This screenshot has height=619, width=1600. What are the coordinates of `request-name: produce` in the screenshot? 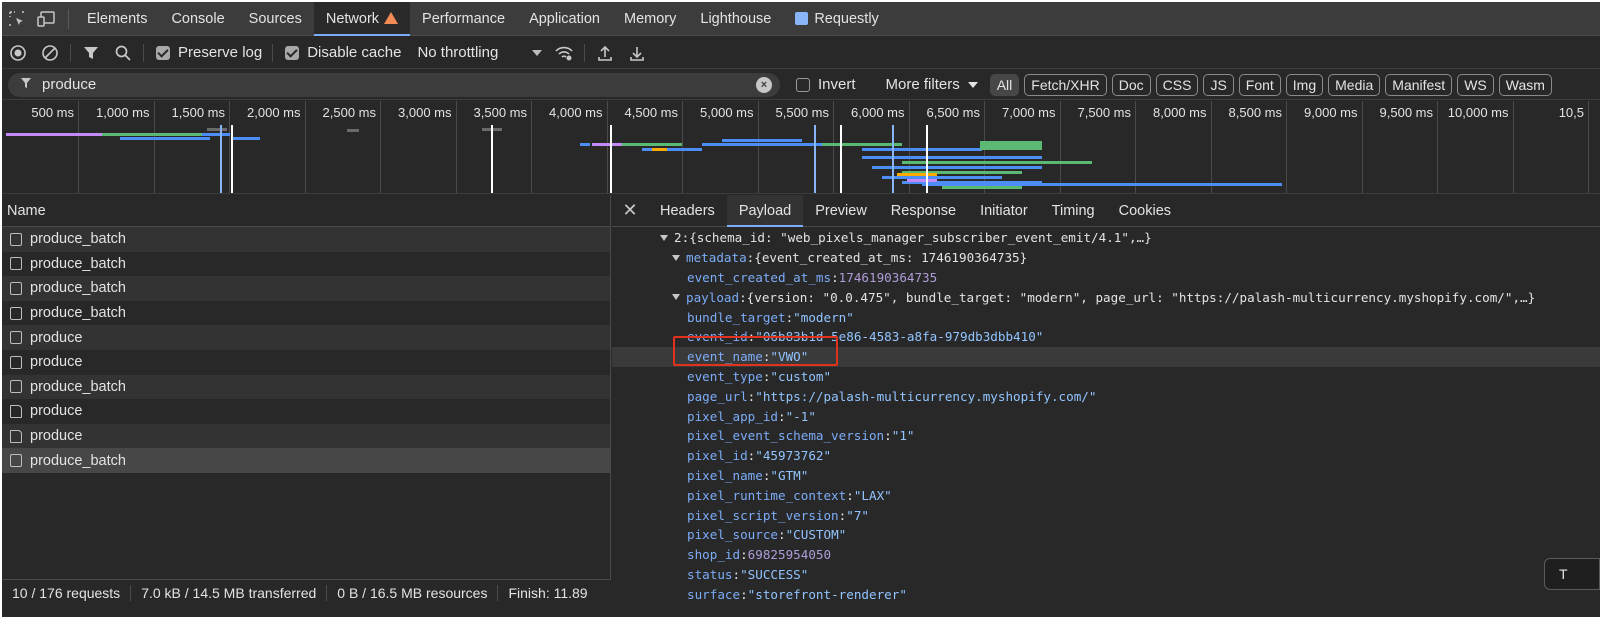 It's located at (56, 436).